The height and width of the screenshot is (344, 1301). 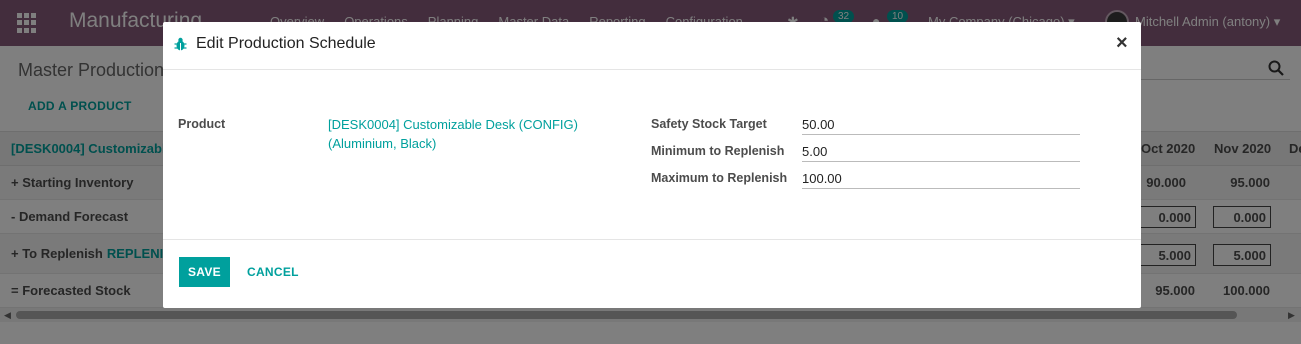 What do you see at coordinates (273, 272) in the screenshot?
I see `cancel-button: CANCEL` at bounding box center [273, 272].